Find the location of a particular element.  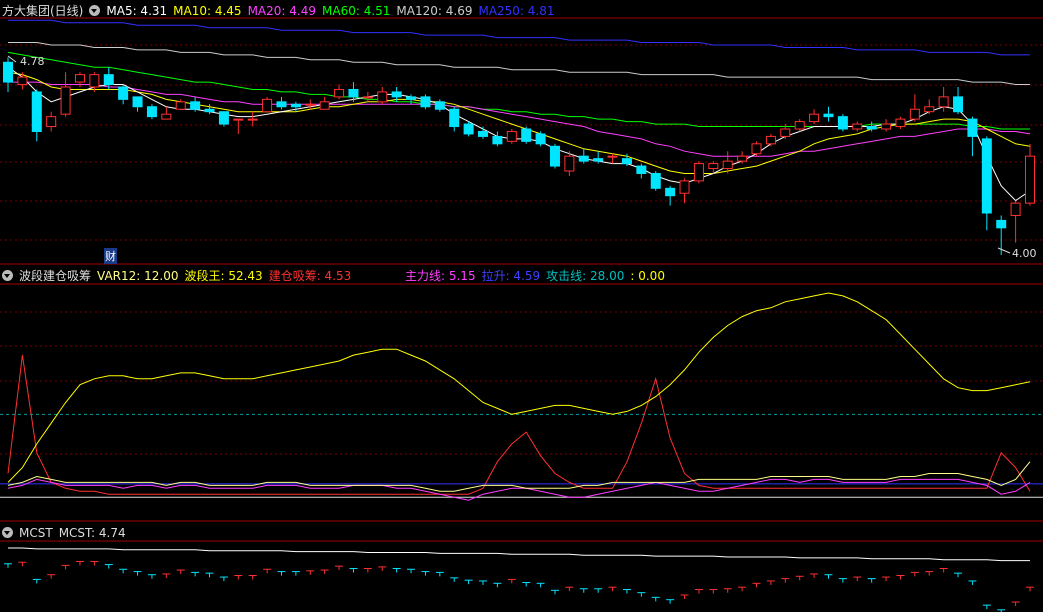

legend-item: 主力线: 5.15 is located at coordinates (440, 276).